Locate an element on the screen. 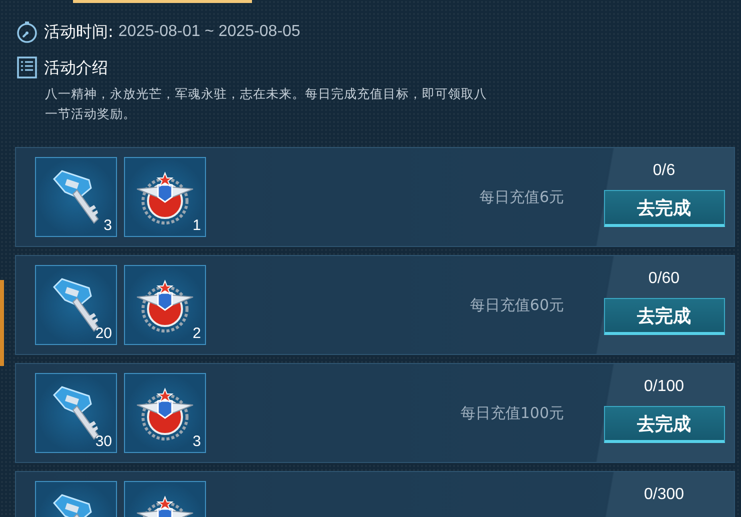 This screenshot has height=517, width=741. progress-count: 0/300 is located at coordinates (664, 495).